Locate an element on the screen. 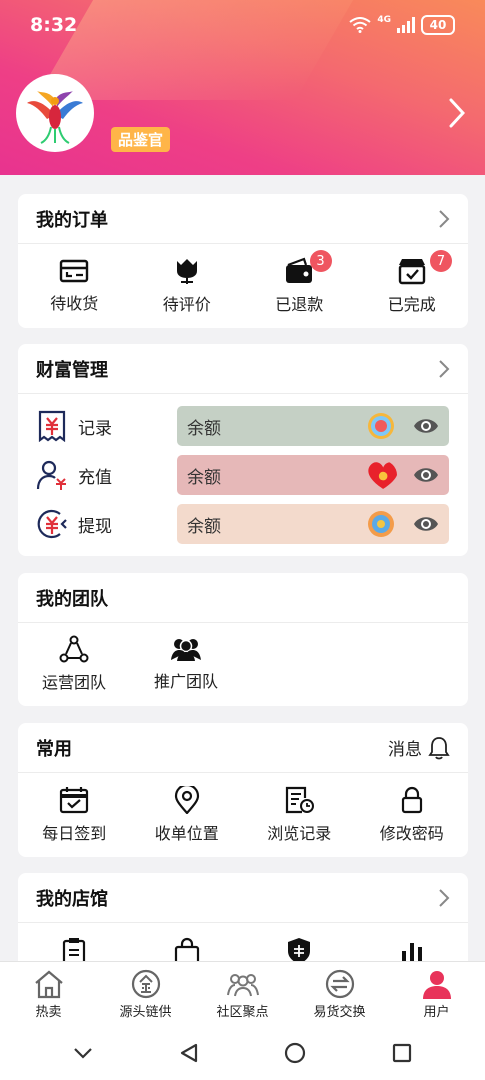 This screenshot has height=1080, width=485. tab-community: 社区聚点 is located at coordinates (242, 994).